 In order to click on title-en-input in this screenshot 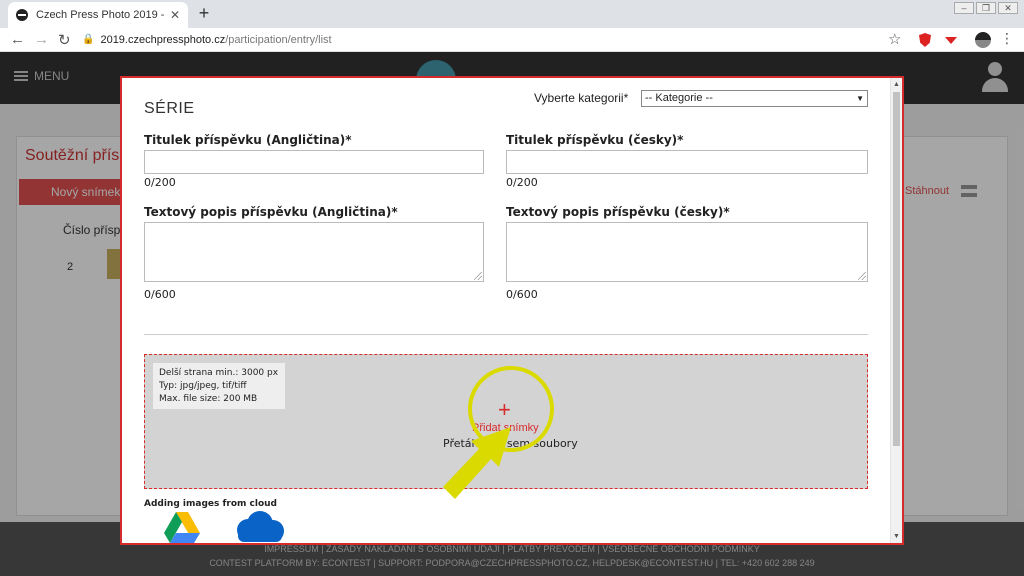, I will do `click(314, 162)`.